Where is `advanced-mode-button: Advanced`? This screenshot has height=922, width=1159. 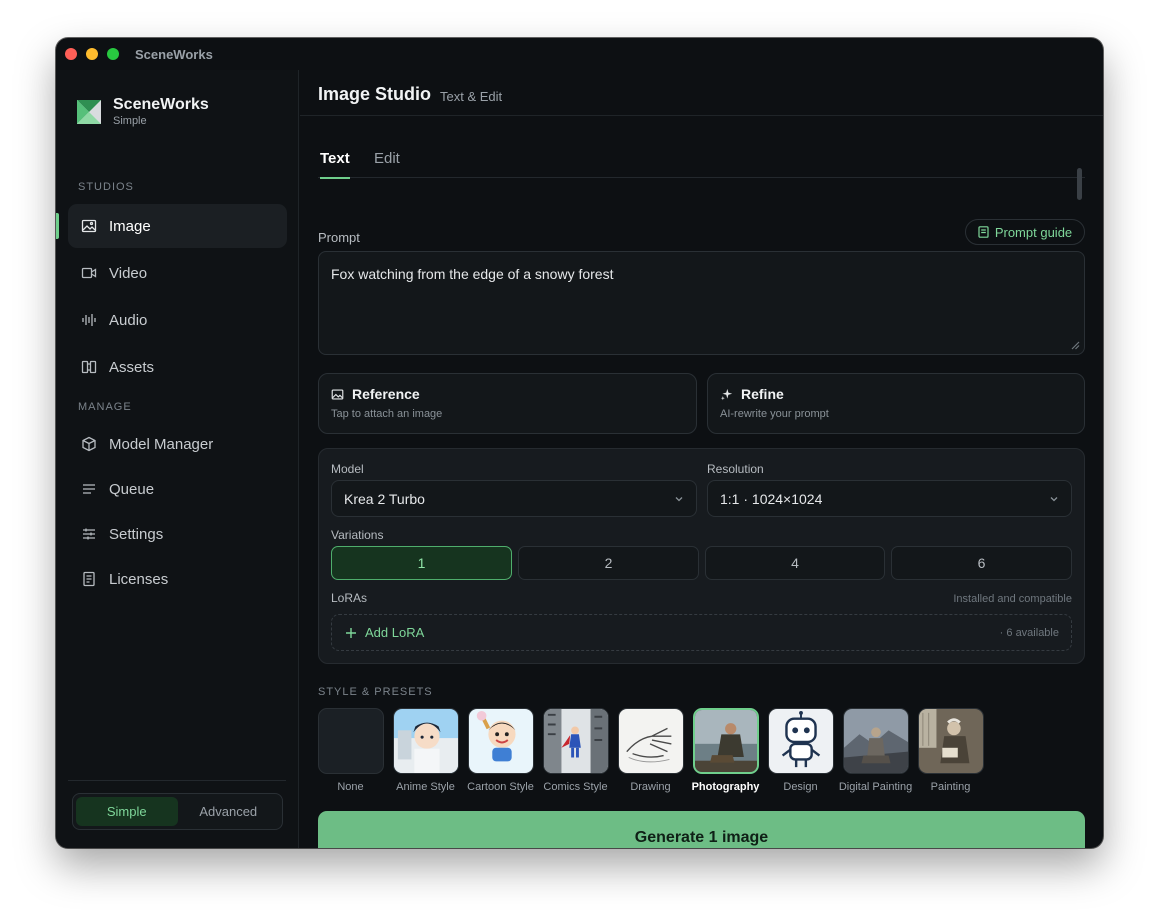 advanced-mode-button: Advanced is located at coordinates (229, 811).